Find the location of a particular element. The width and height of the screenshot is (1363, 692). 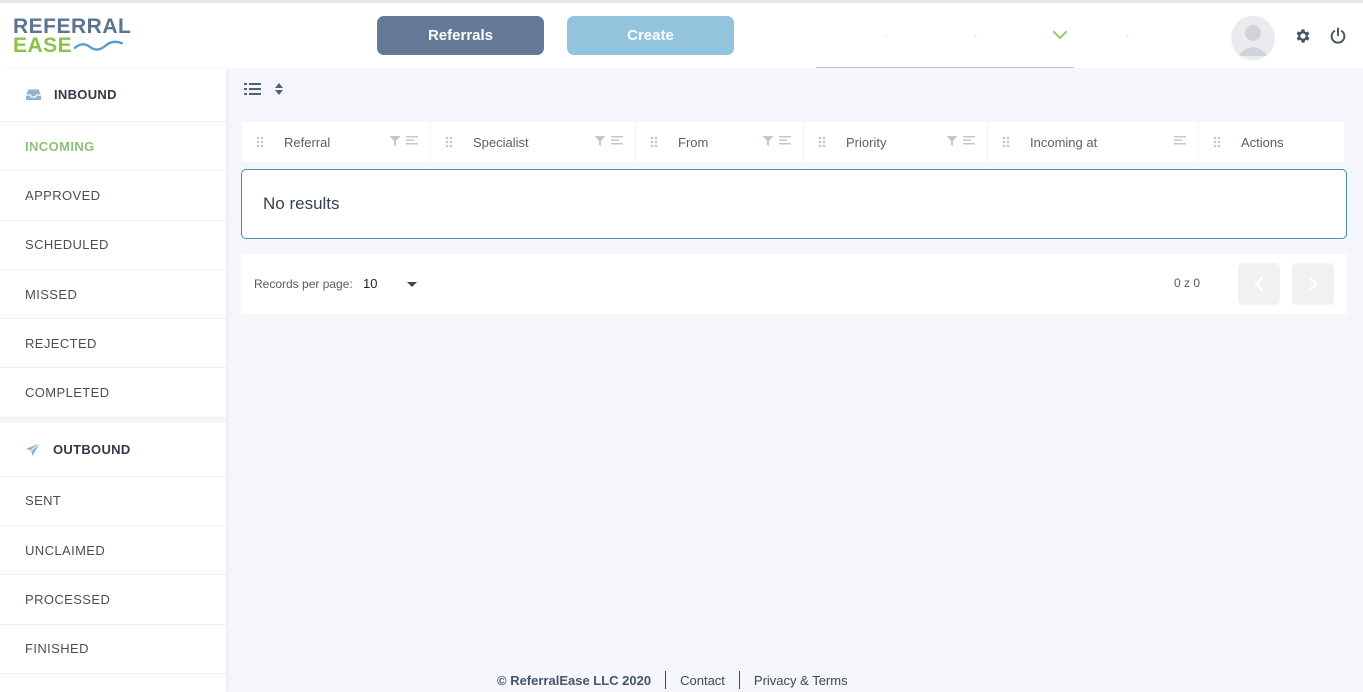

column-label: Actions is located at coordinates (1262, 142).